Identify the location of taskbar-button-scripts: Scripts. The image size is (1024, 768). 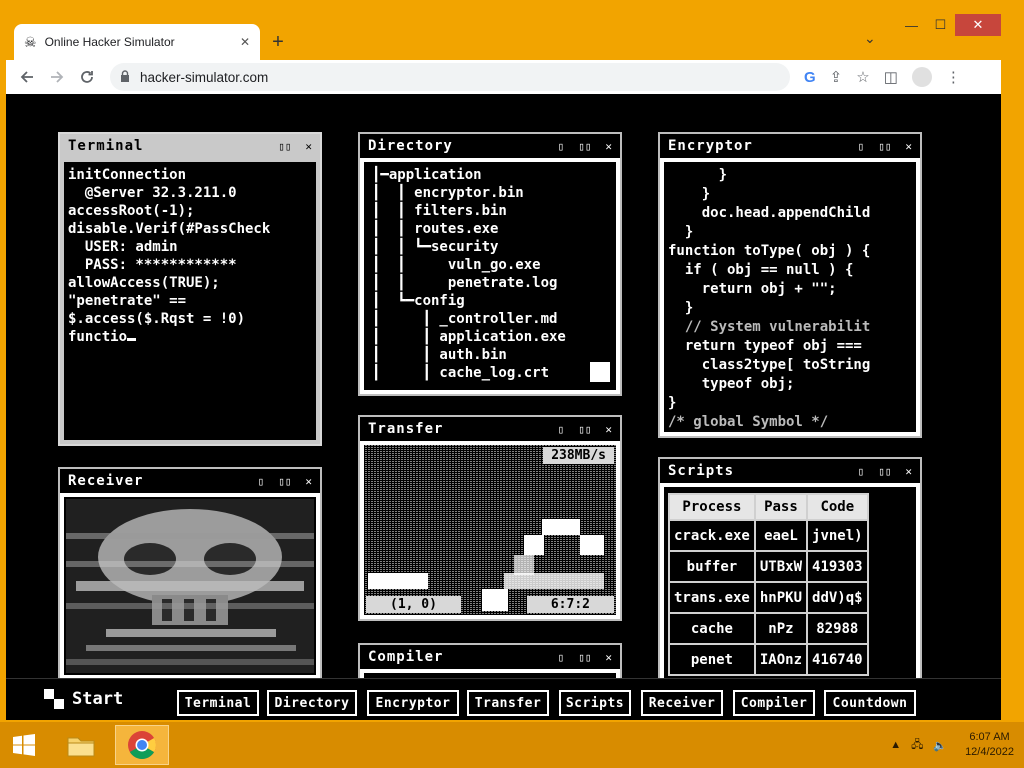
(595, 703).